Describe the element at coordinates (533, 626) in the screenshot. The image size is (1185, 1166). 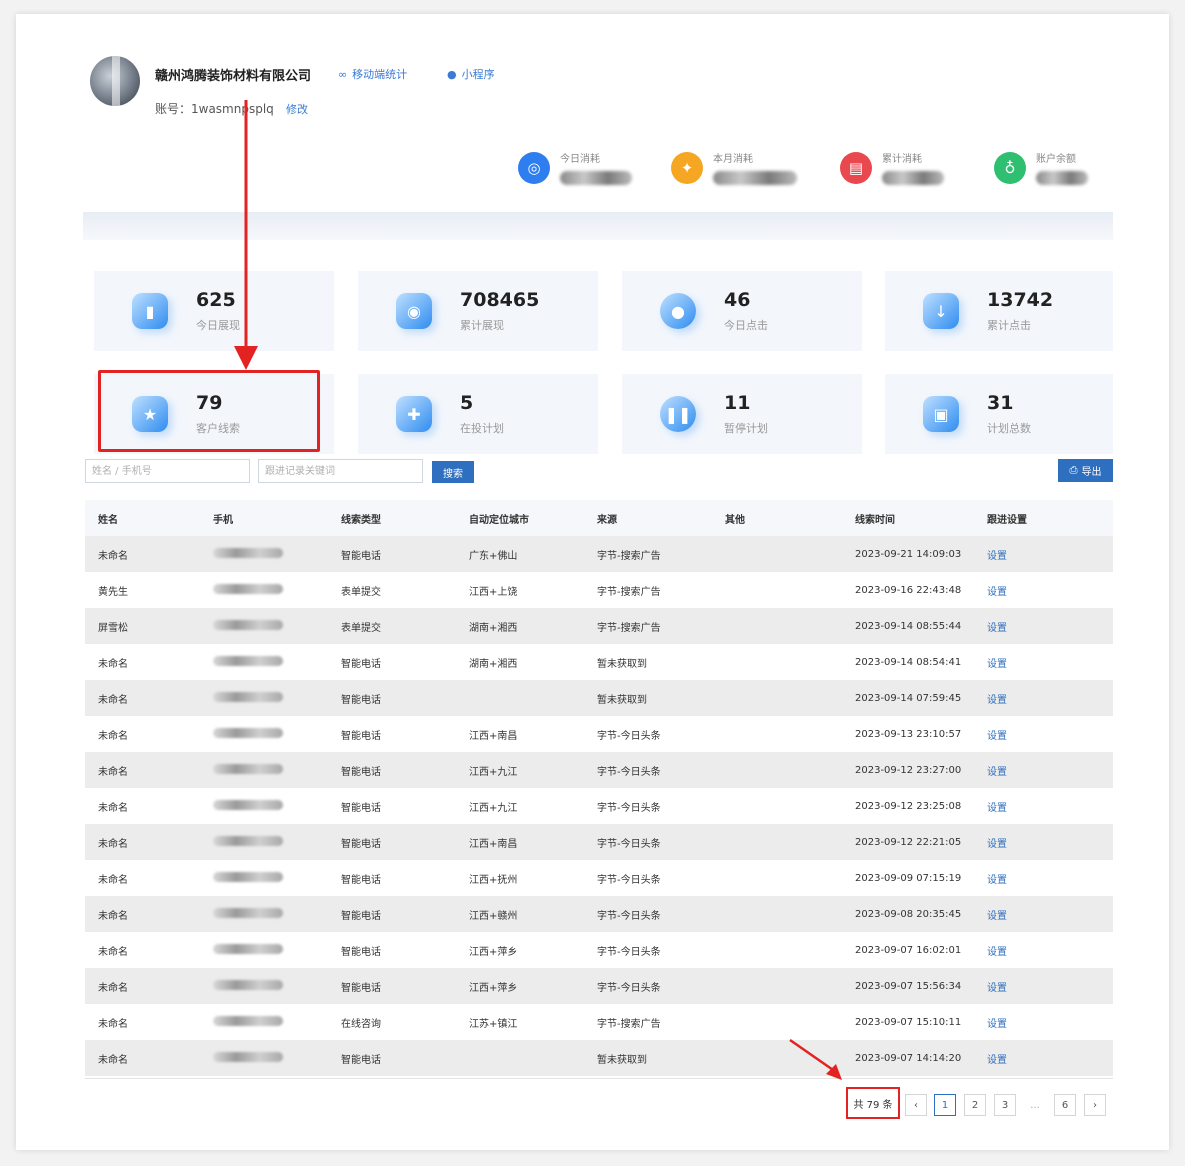
I see `cell-city: 湖南+湘西` at that location.